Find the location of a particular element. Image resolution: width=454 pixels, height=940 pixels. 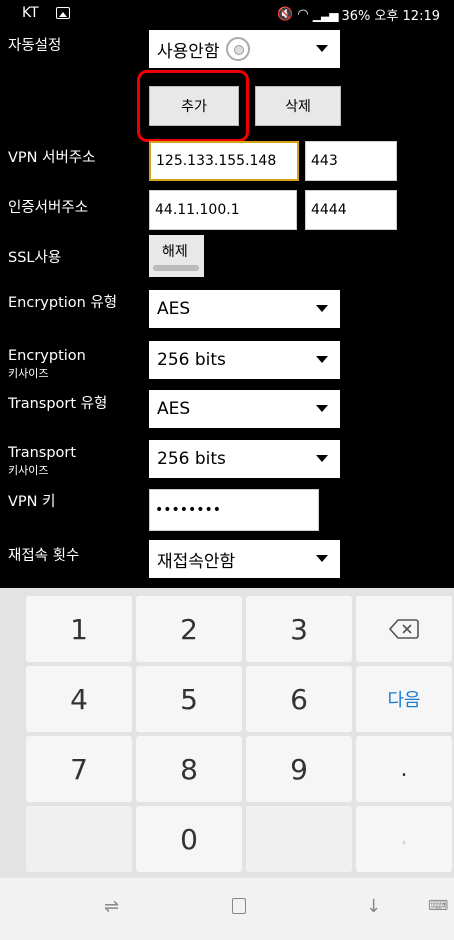

transport-key-label: Transport 키사이즈 is located at coordinates (42, 461).